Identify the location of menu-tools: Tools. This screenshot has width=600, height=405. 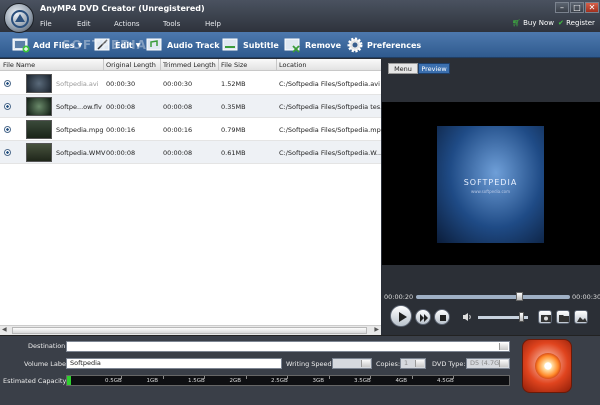
(171, 24).